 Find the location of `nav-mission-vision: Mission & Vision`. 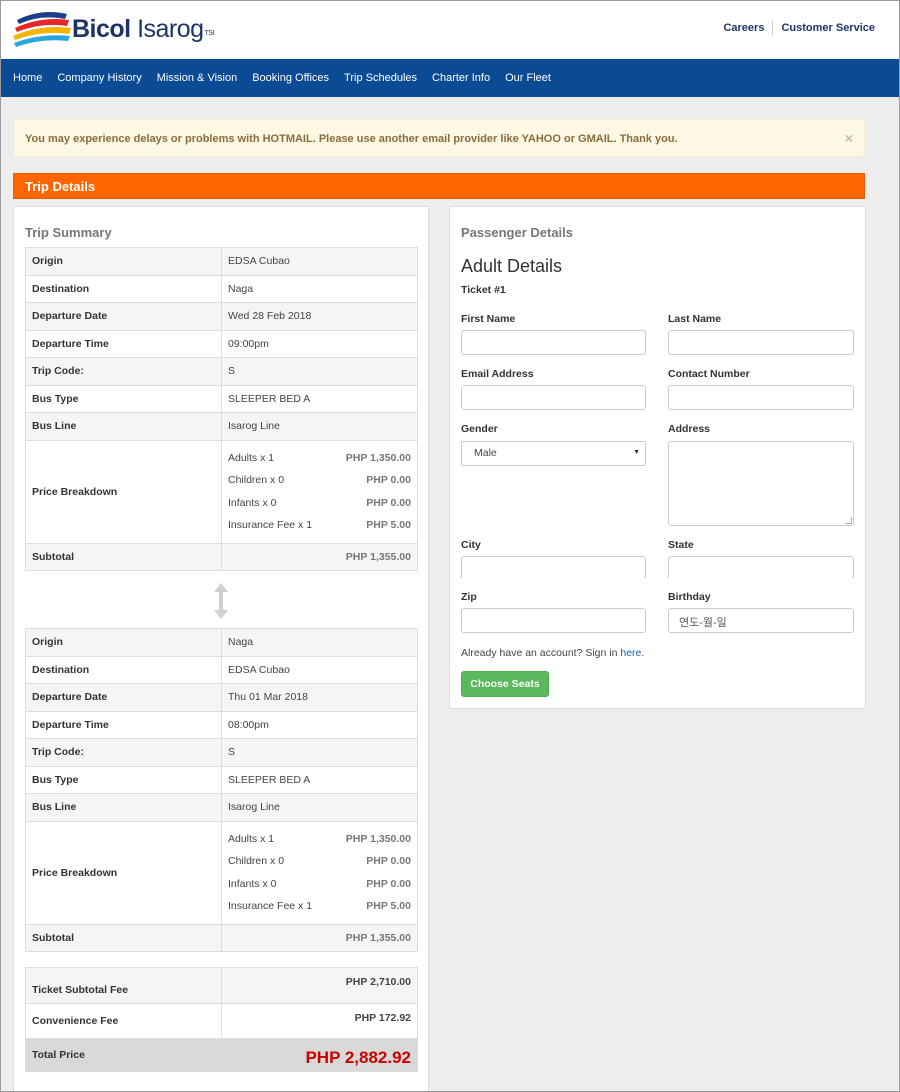

nav-mission-vision: Mission & Vision is located at coordinates (197, 78).